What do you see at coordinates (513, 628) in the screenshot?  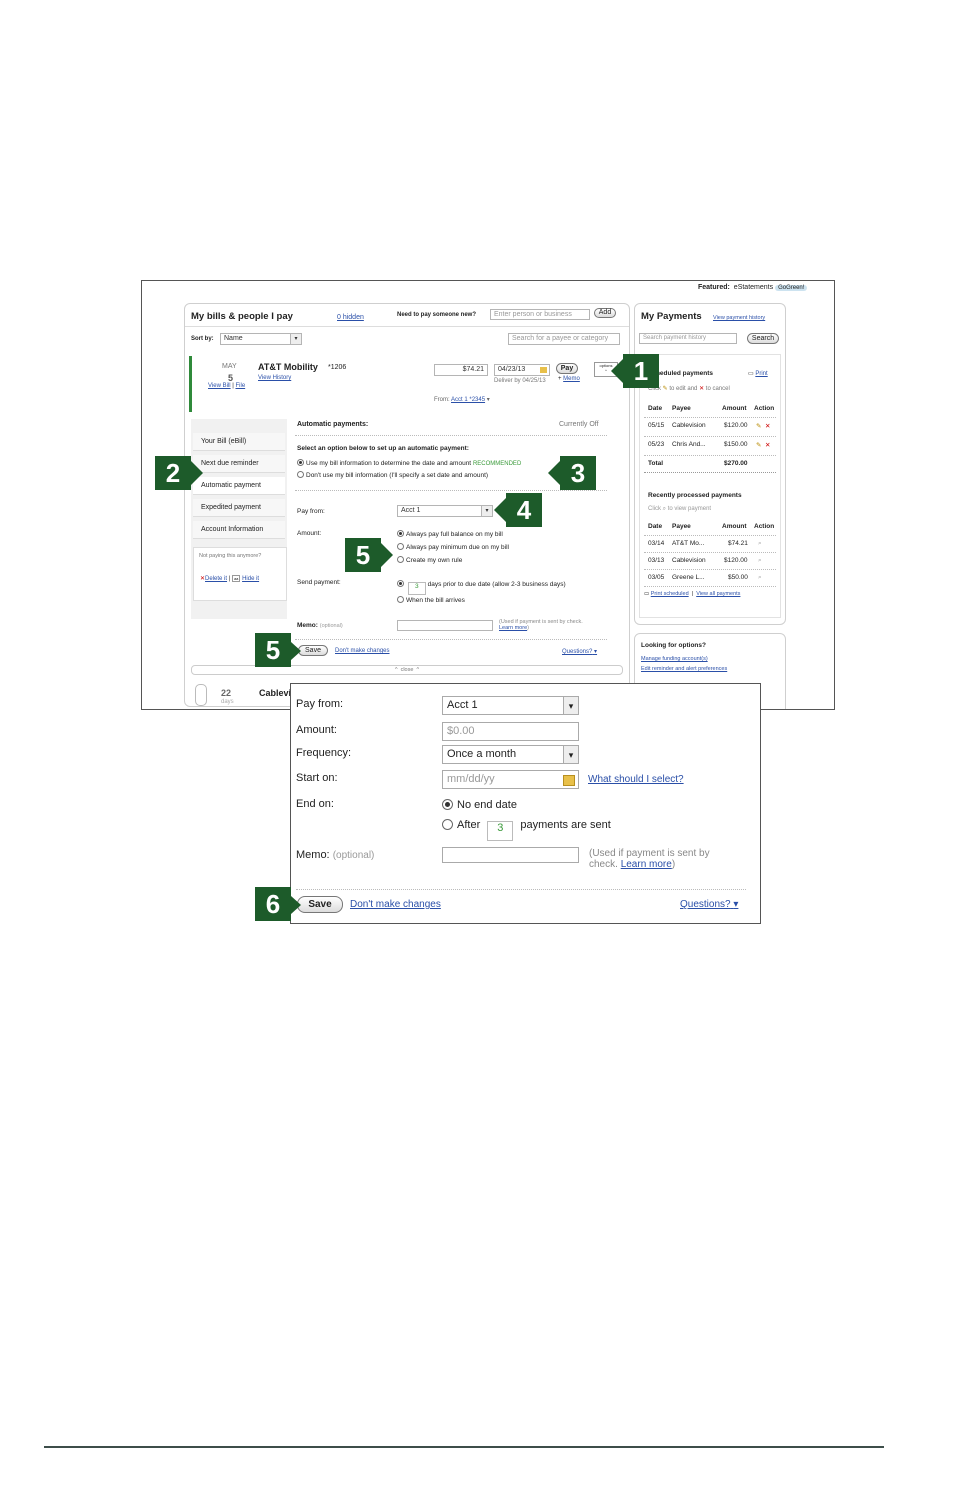 I see `learn-more-link: Learn more` at bounding box center [513, 628].